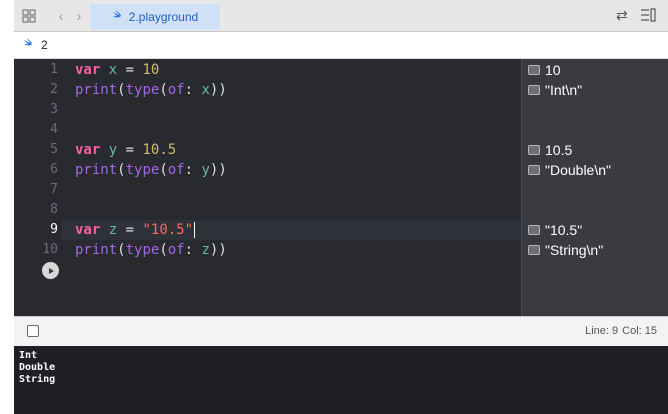  Describe the element at coordinates (54, 229) in the screenshot. I see `line-number-current: 9` at that location.